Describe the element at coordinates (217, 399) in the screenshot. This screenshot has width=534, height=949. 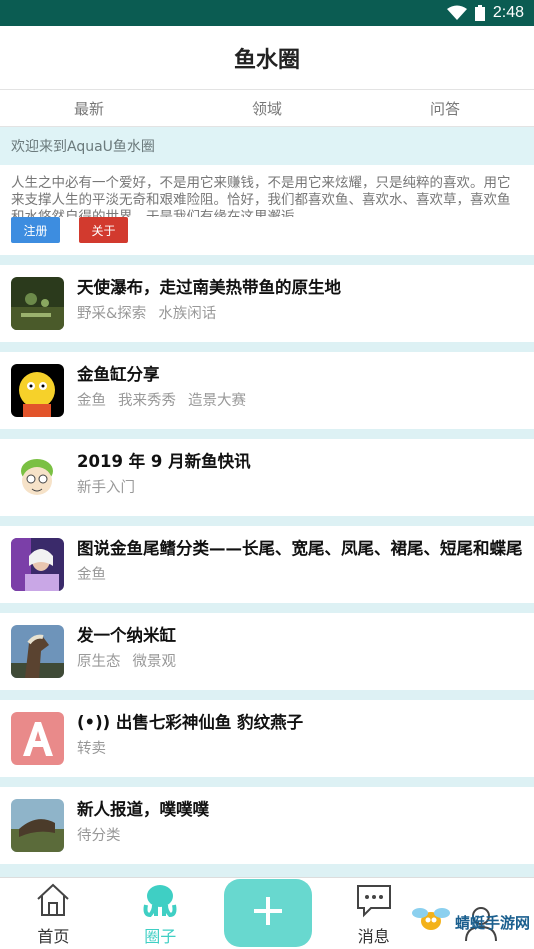
I see `post-tag: 造景大赛` at that location.